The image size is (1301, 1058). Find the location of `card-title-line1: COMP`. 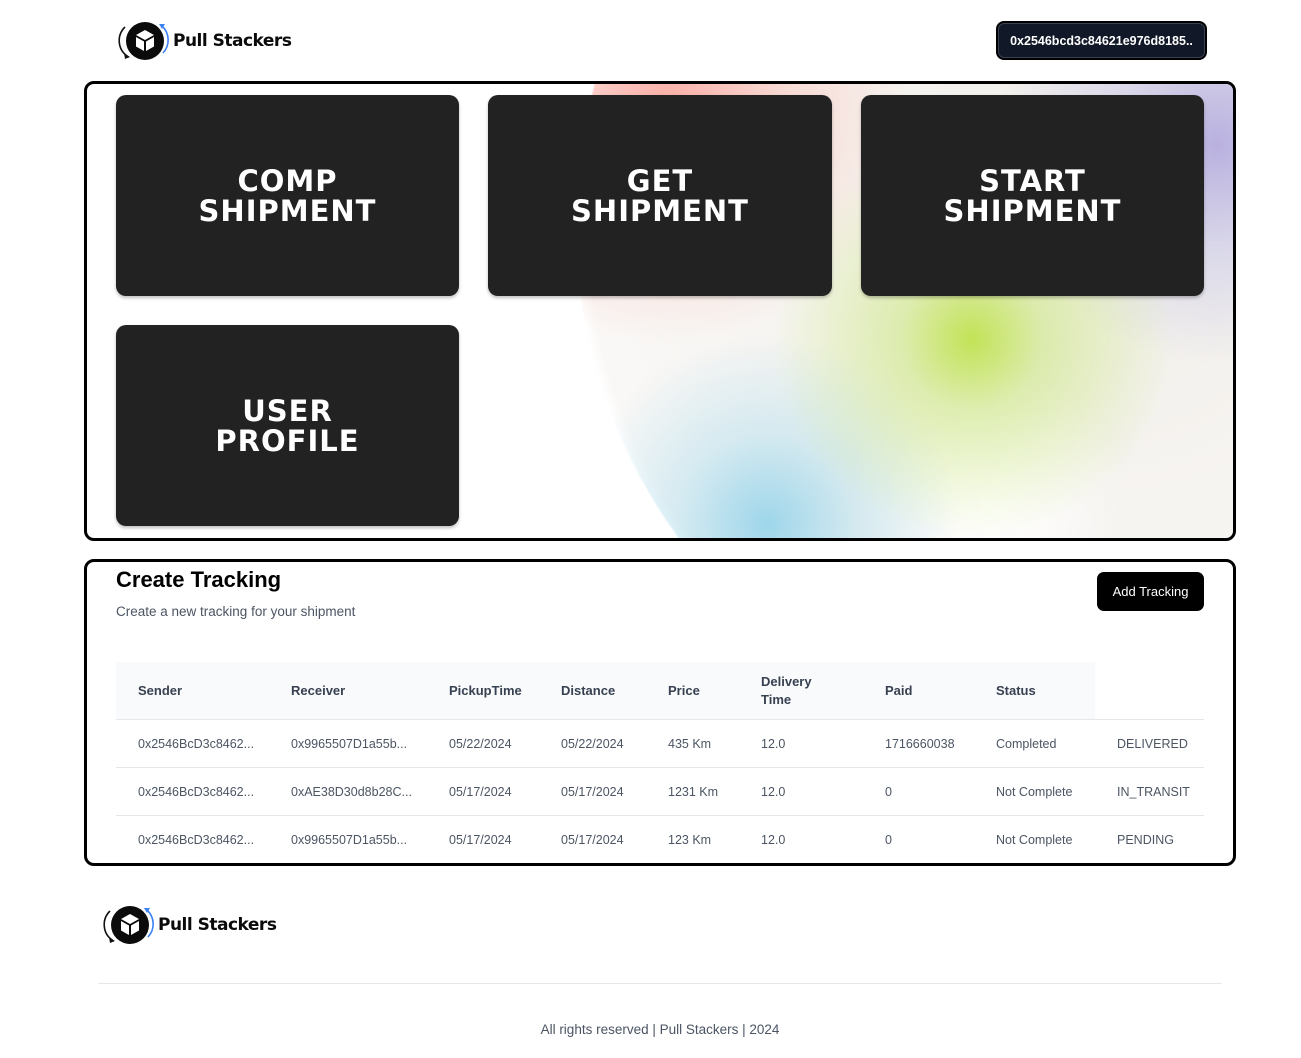

card-title-line1: COMP is located at coordinates (287, 180).